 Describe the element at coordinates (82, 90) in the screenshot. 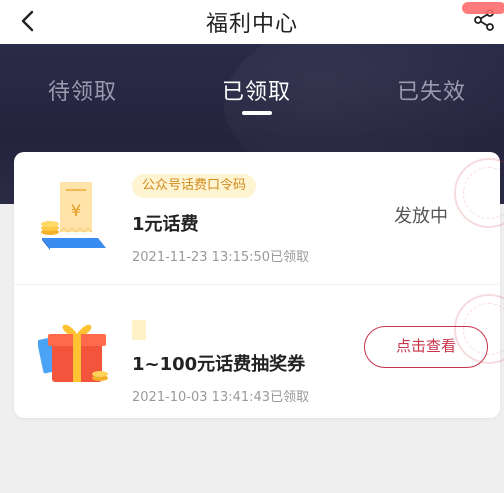

I see `tab-to-claim: 待领取` at that location.